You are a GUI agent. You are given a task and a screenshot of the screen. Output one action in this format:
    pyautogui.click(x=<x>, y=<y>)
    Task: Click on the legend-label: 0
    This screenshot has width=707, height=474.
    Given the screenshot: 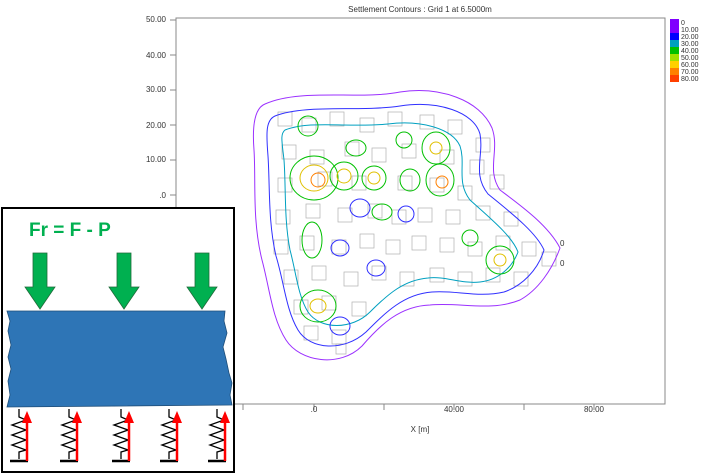 What is the action you would take?
    pyautogui.click(x=683, y=23)
    